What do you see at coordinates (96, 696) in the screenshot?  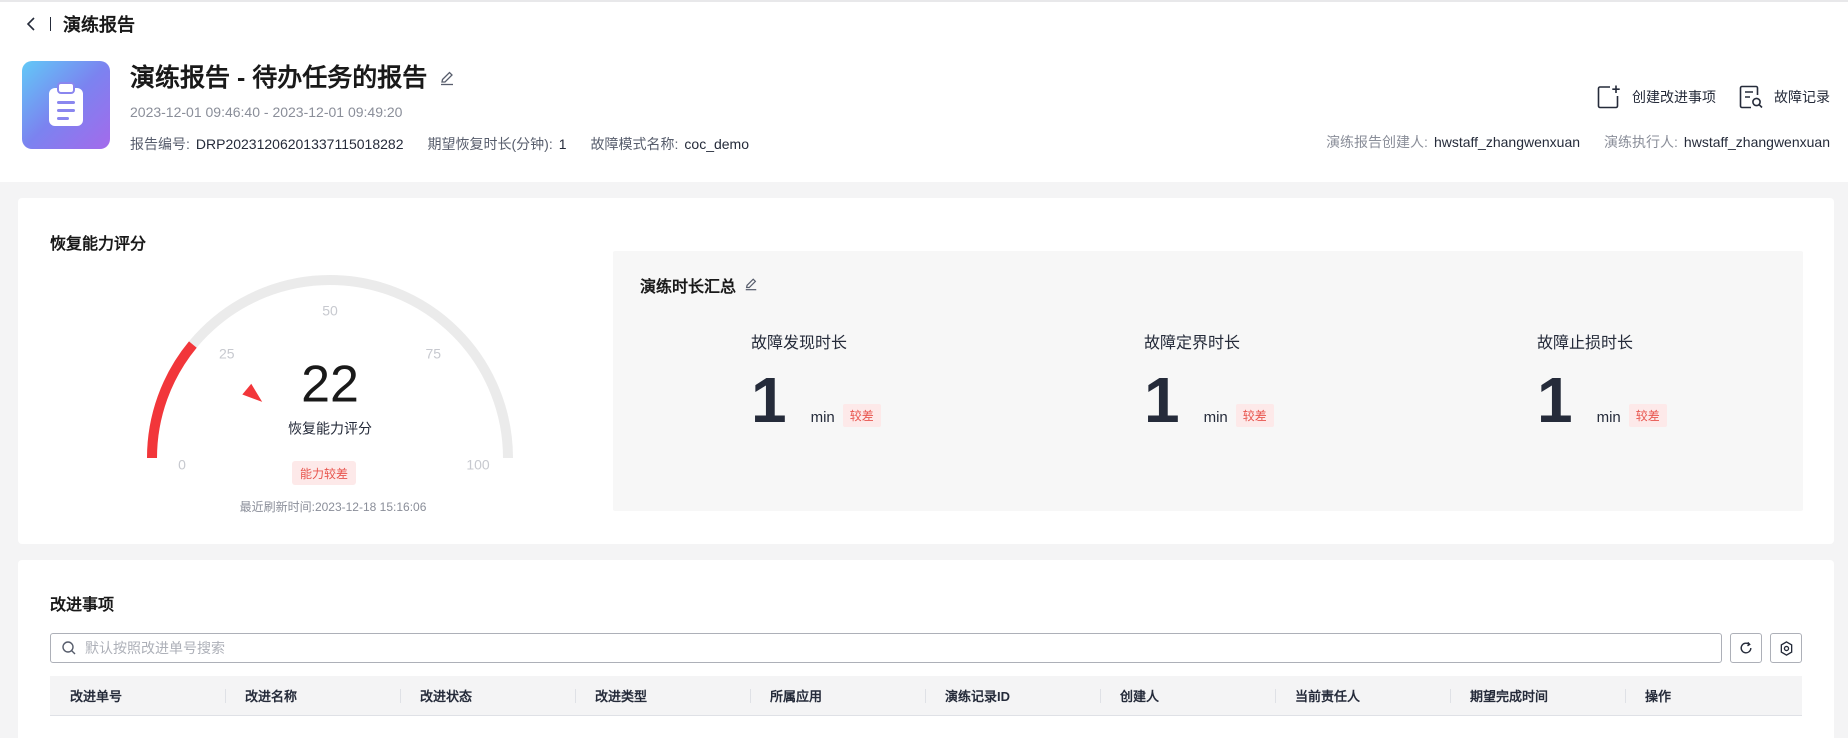 I see `column-label: 改进单号` at bounding box center [96, 696].